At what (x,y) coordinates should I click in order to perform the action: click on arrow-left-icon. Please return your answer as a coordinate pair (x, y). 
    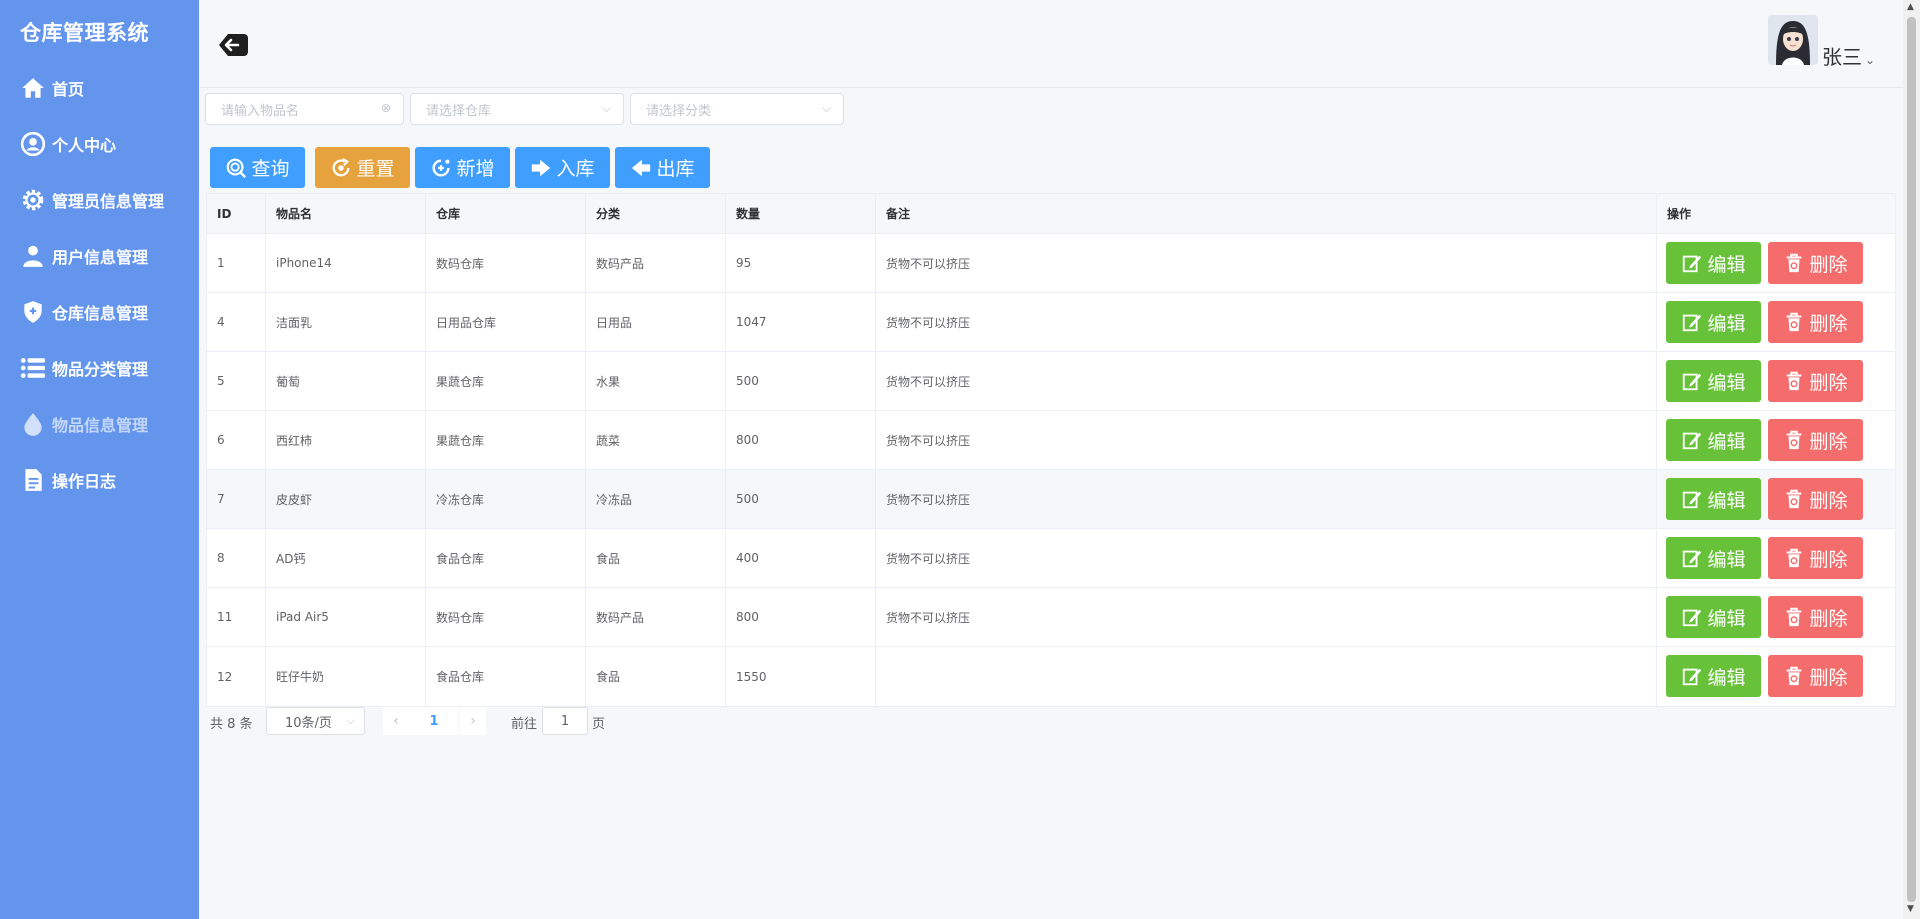
    Looking at the image, I should click on (641, 168).